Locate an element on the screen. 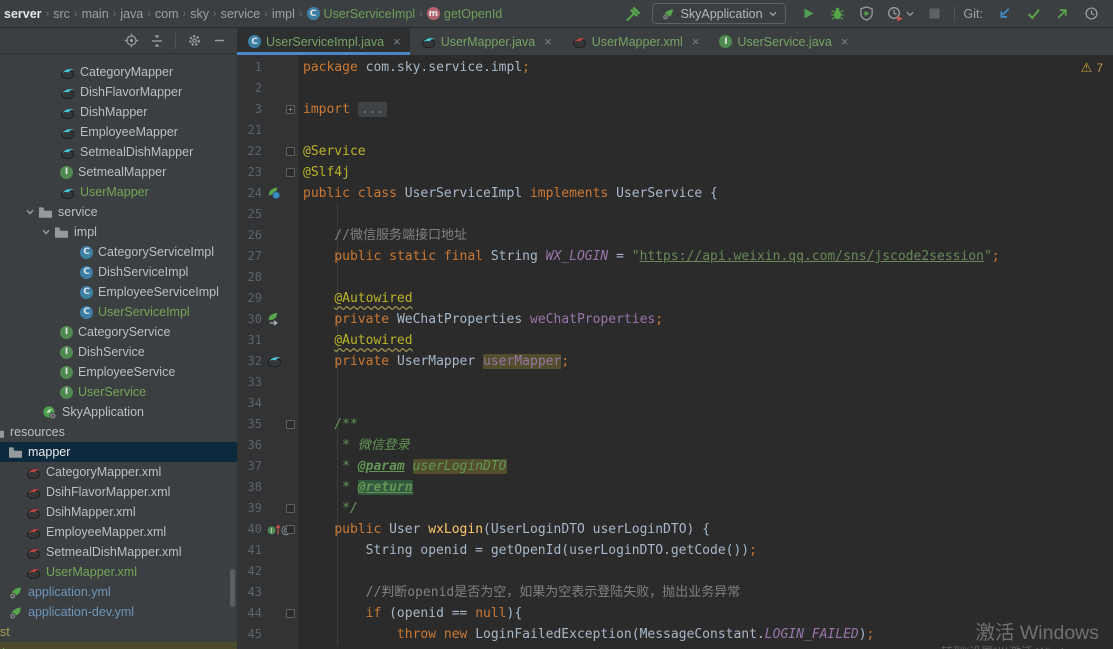 This screenshot has width=1113, height=649. editor-tab: I UserService.java × is located at coordinates (782, 41).